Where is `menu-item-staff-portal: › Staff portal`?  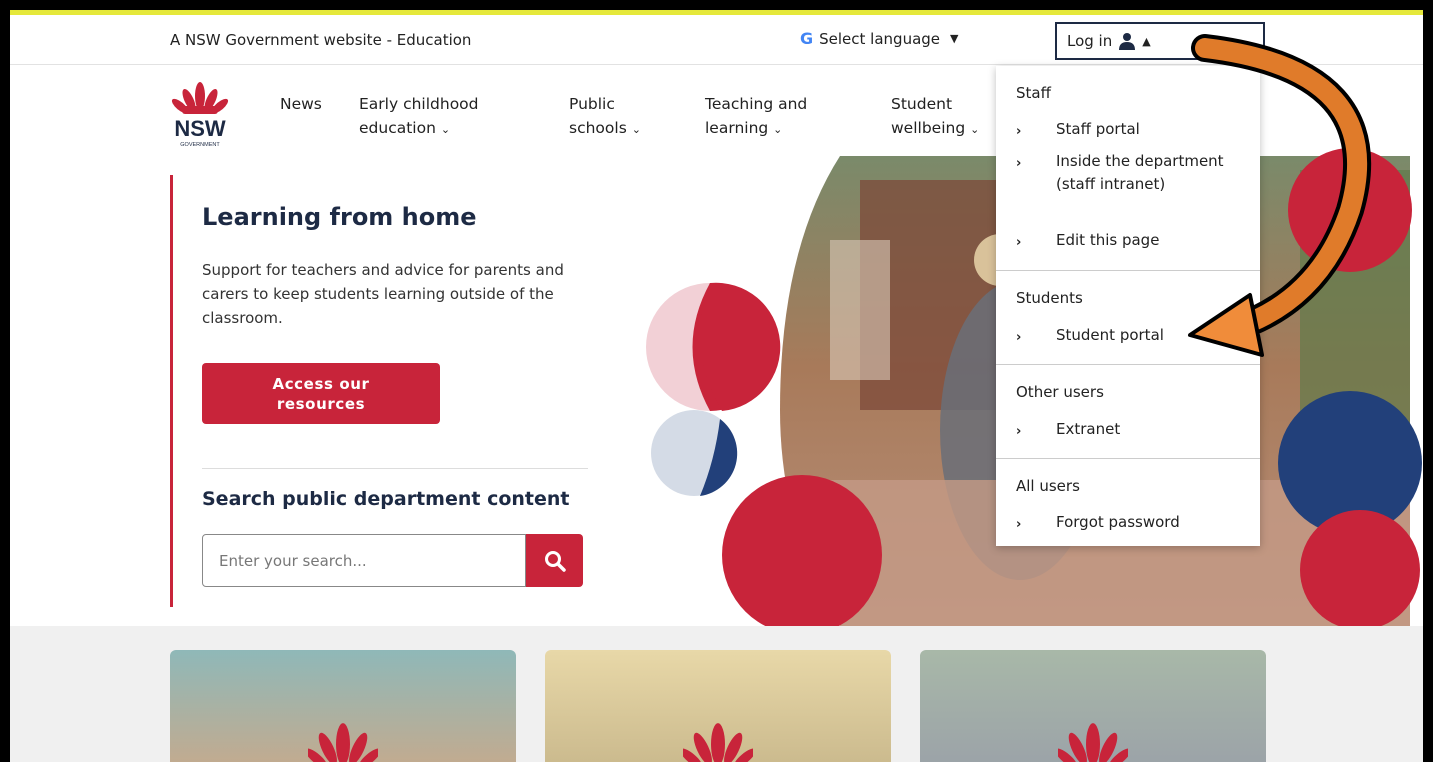 menu-item-staff-portal: › Staff portal is located at coordinates (1131, 130).